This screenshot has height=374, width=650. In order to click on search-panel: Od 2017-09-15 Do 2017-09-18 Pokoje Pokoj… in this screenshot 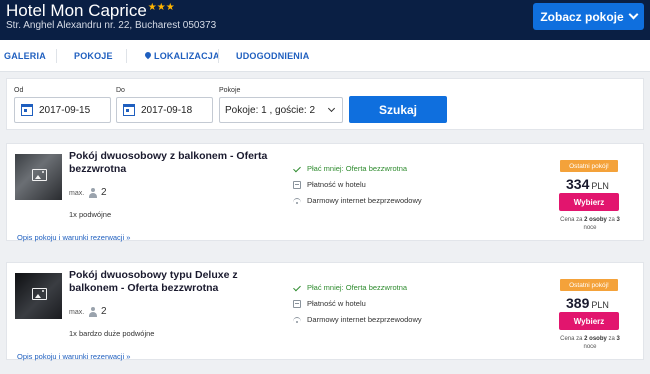, I will do `click(325, 104)`.